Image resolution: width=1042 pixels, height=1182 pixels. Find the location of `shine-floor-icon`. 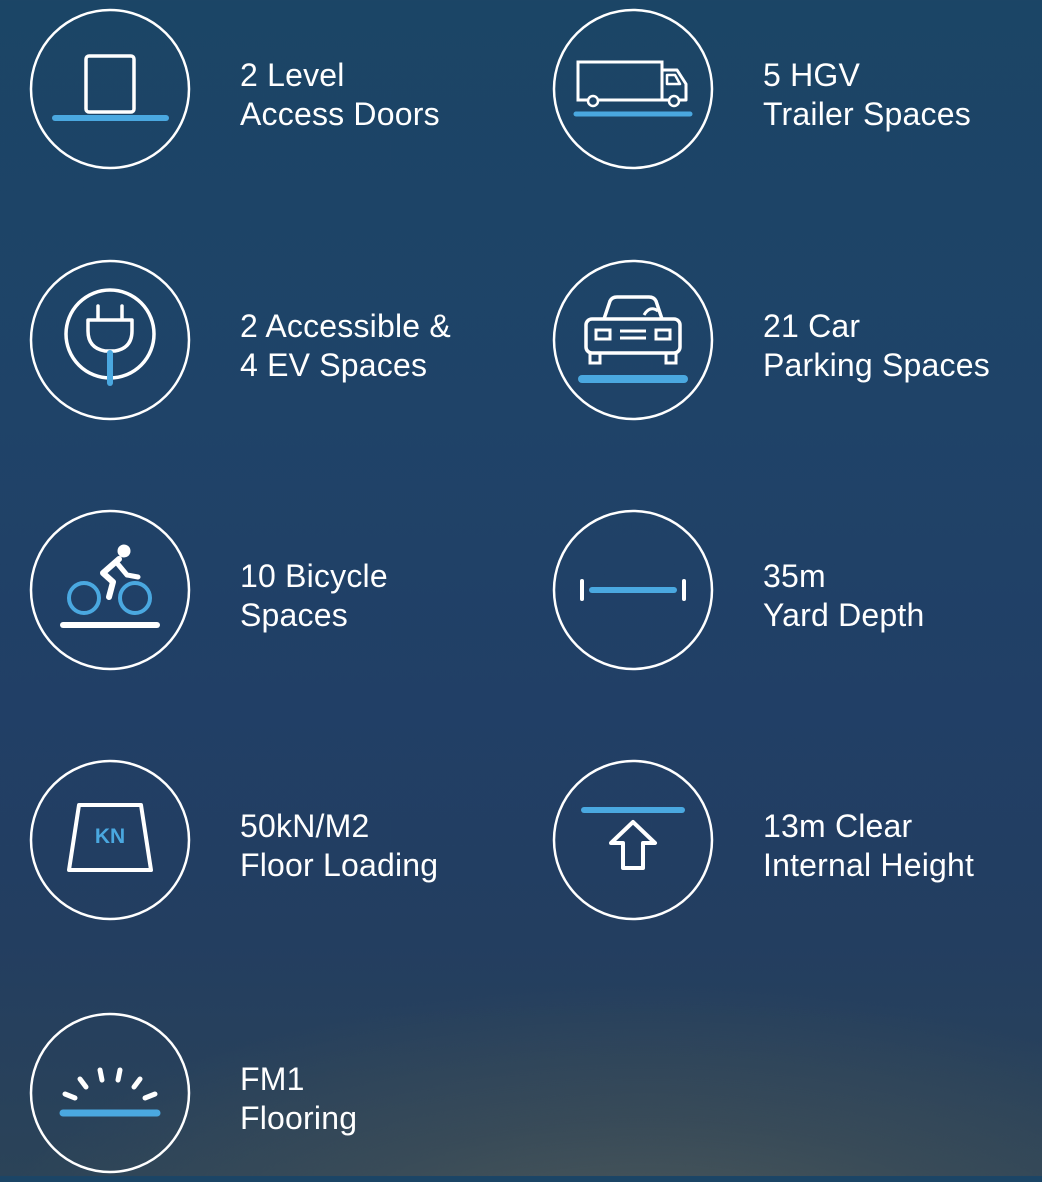

shine-floor-icon is located at coordinates (110, 1093).